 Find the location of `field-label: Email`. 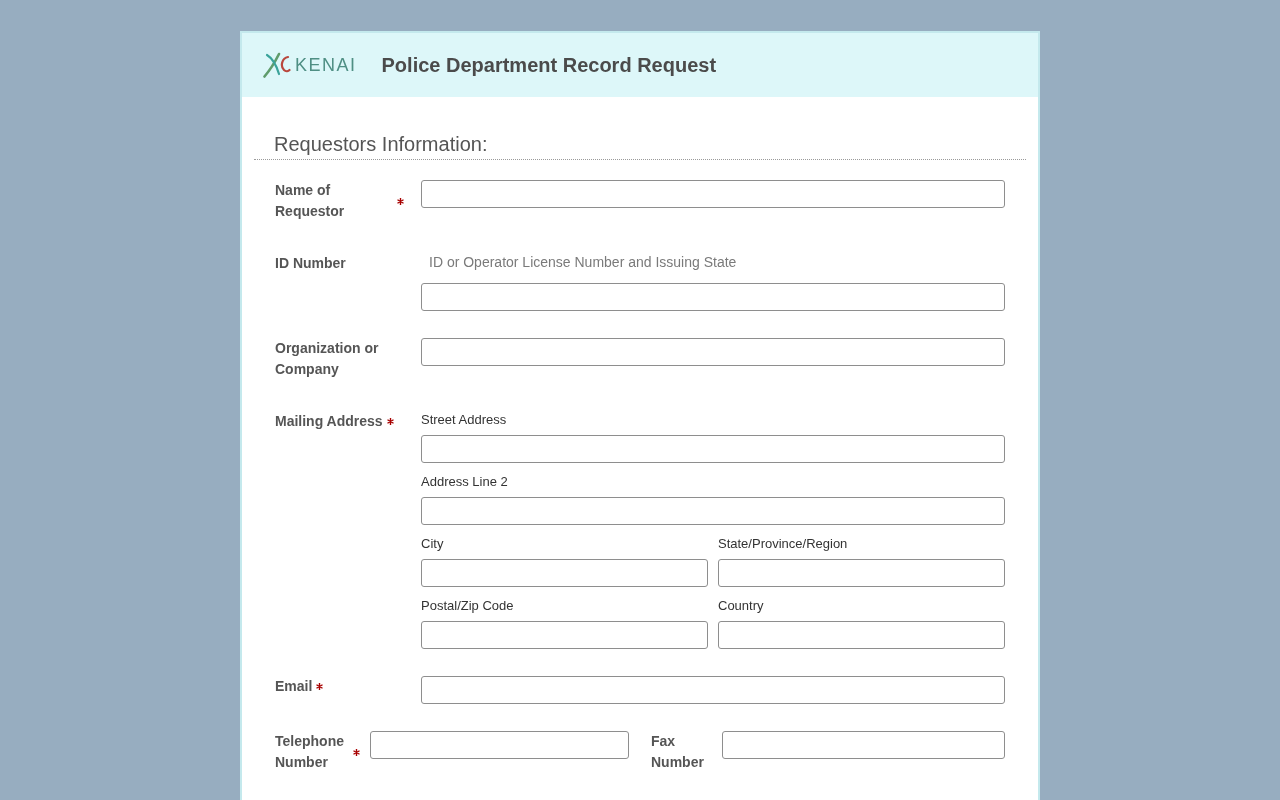

field-label: Email is located at coordinates (294, 686).